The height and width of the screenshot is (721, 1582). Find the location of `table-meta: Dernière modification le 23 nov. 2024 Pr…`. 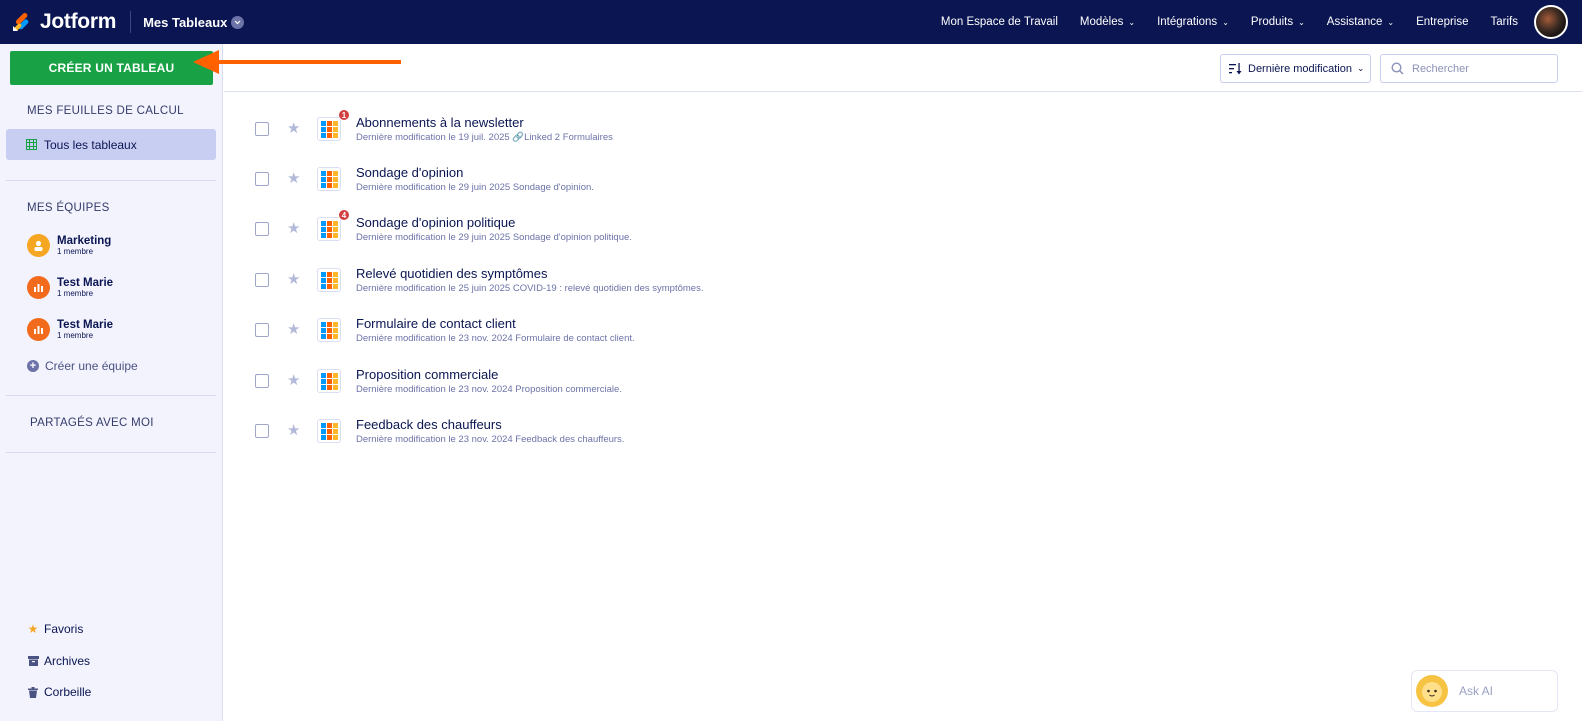

table-meta: Dernière modification le 23 nov. 2024 Pr… is located at coordinates (489, 389).